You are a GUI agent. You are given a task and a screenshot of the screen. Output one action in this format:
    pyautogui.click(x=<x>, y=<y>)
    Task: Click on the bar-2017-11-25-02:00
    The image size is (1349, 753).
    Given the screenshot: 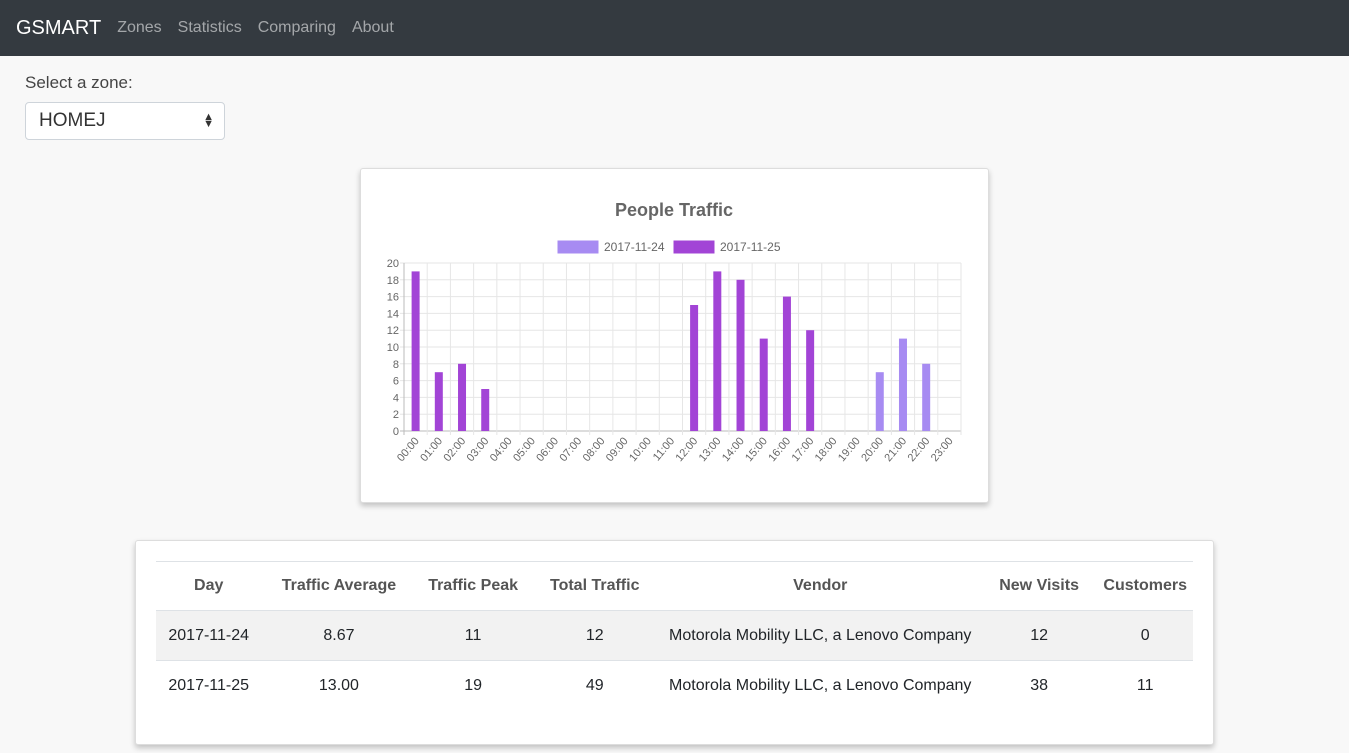 What is the action you would take?
    pyautogui.click(x=462, y=397)
    